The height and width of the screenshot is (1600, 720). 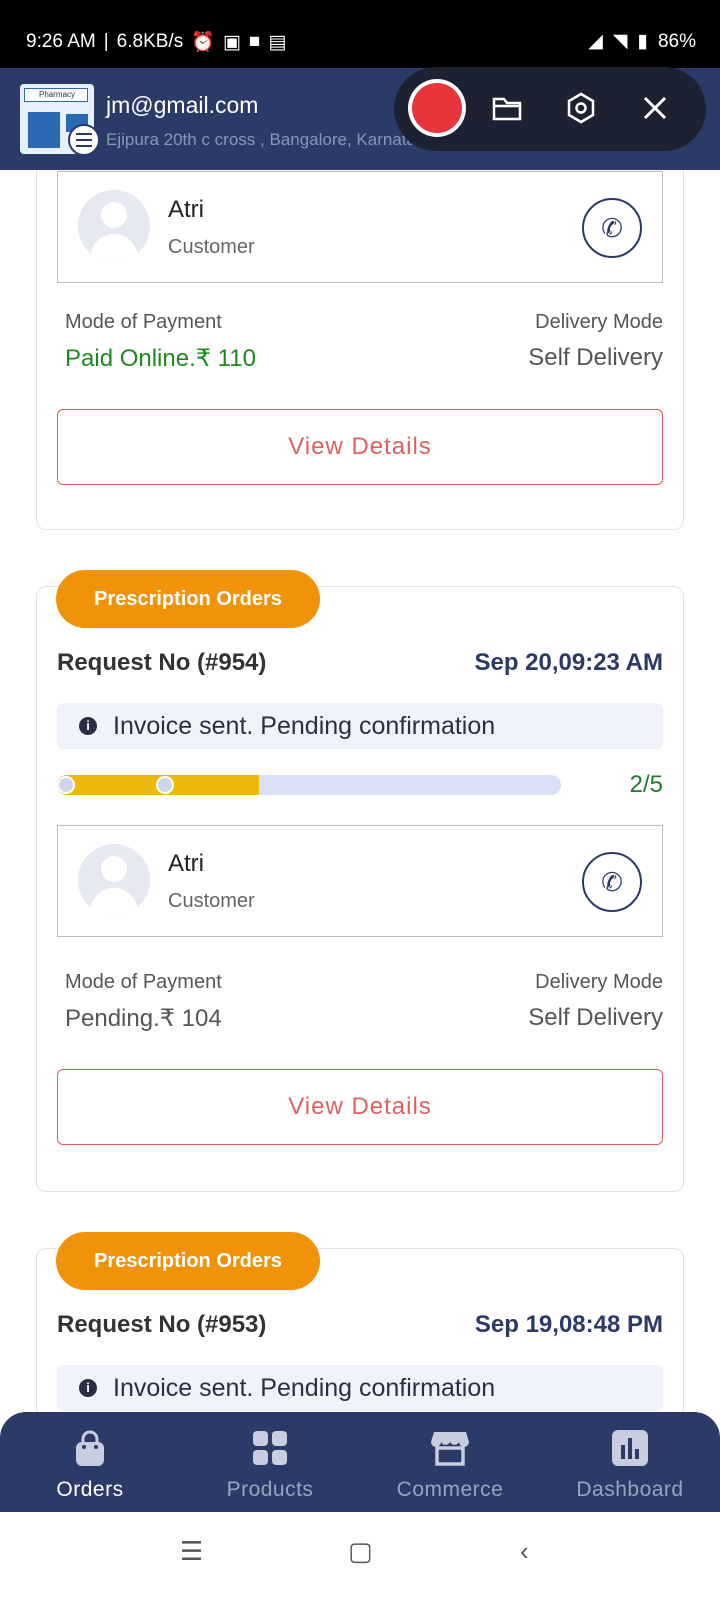 I want to click on close-icon, so click(x=655, y=108).